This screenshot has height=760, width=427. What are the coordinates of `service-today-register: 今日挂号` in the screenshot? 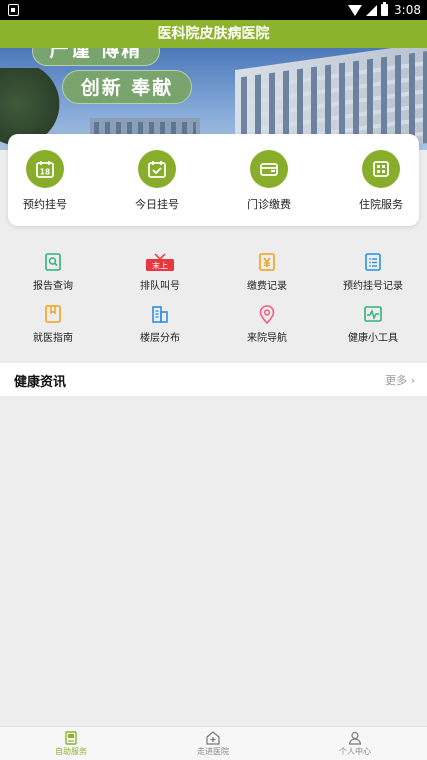 It's located at (157, 181).